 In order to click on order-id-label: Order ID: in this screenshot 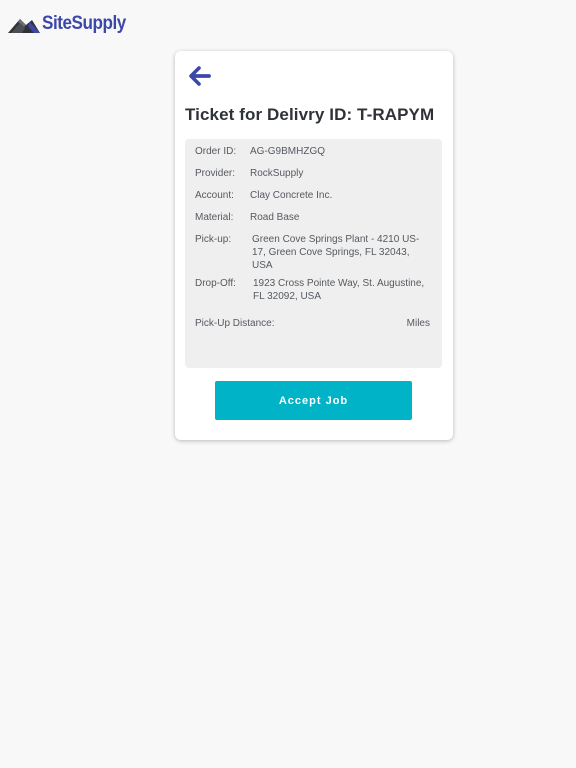, I will do `click(216, 151)`.